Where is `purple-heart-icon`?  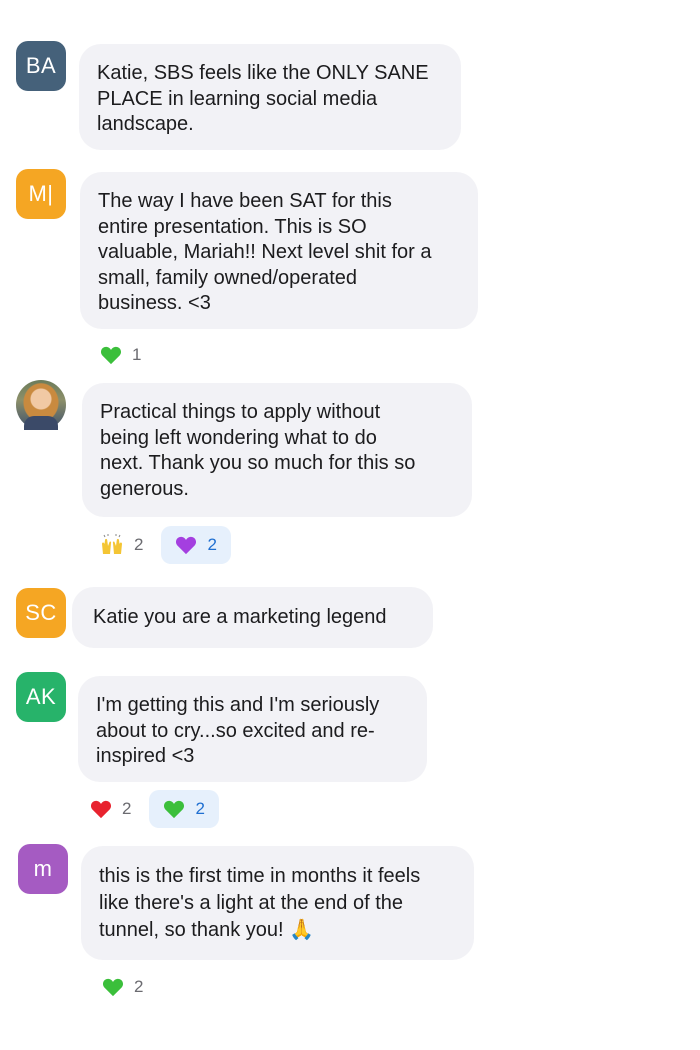
purple-heart-icon is located at coordinates (186, 545).